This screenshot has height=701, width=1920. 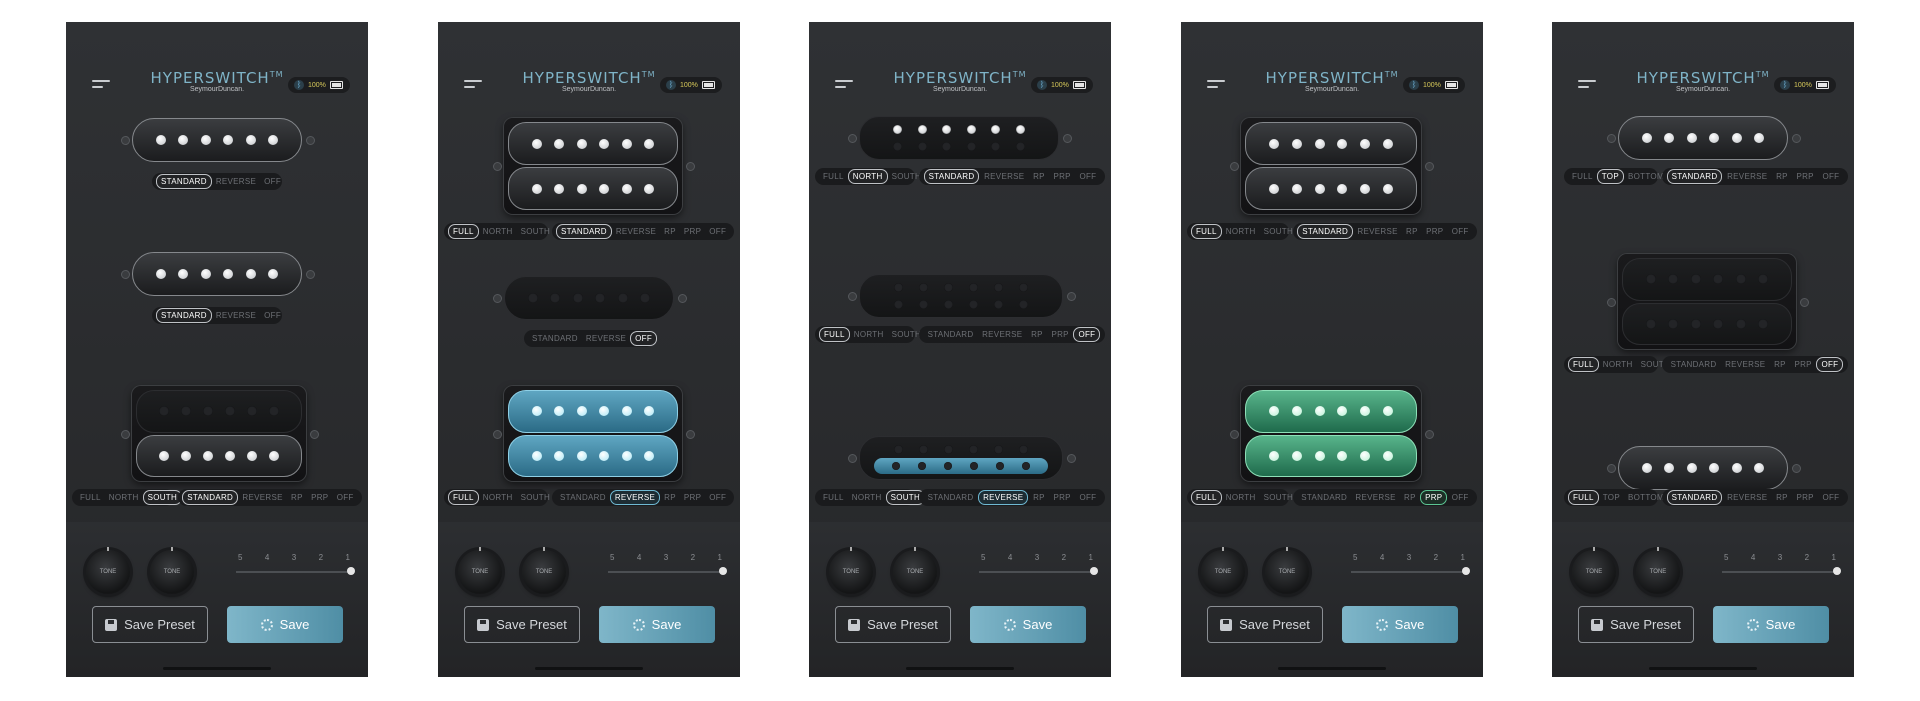 What do you see at coordinates (1611, 497) in the screenshot?
I see `coil-option-top: TOP` at bounding box center [1611, 497].